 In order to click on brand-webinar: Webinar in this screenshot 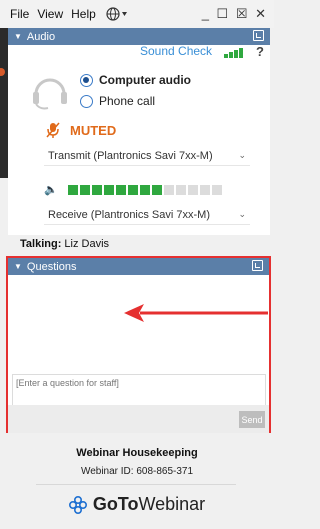, I will do `click(172, 504)`.